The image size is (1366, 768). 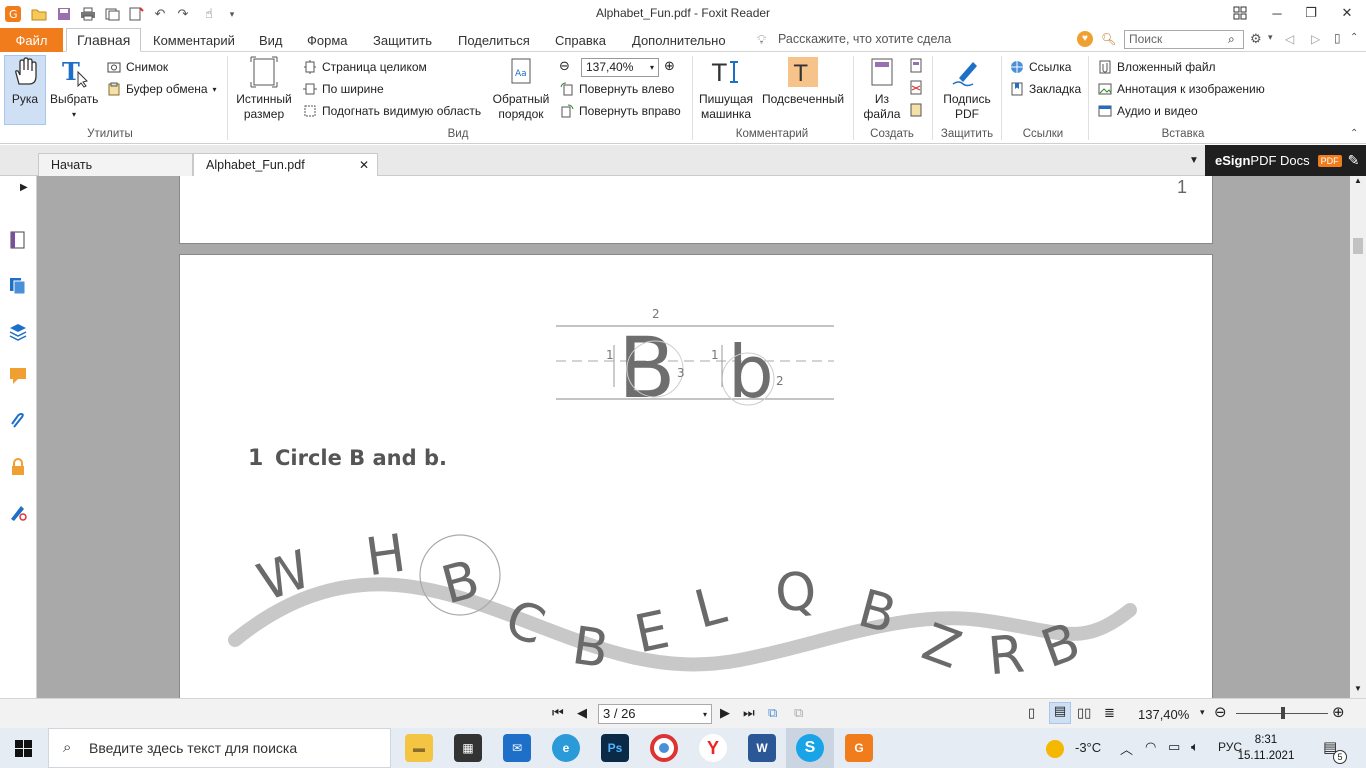 I want to click on search-icon: ⌕, so click(x=1231, y=39).